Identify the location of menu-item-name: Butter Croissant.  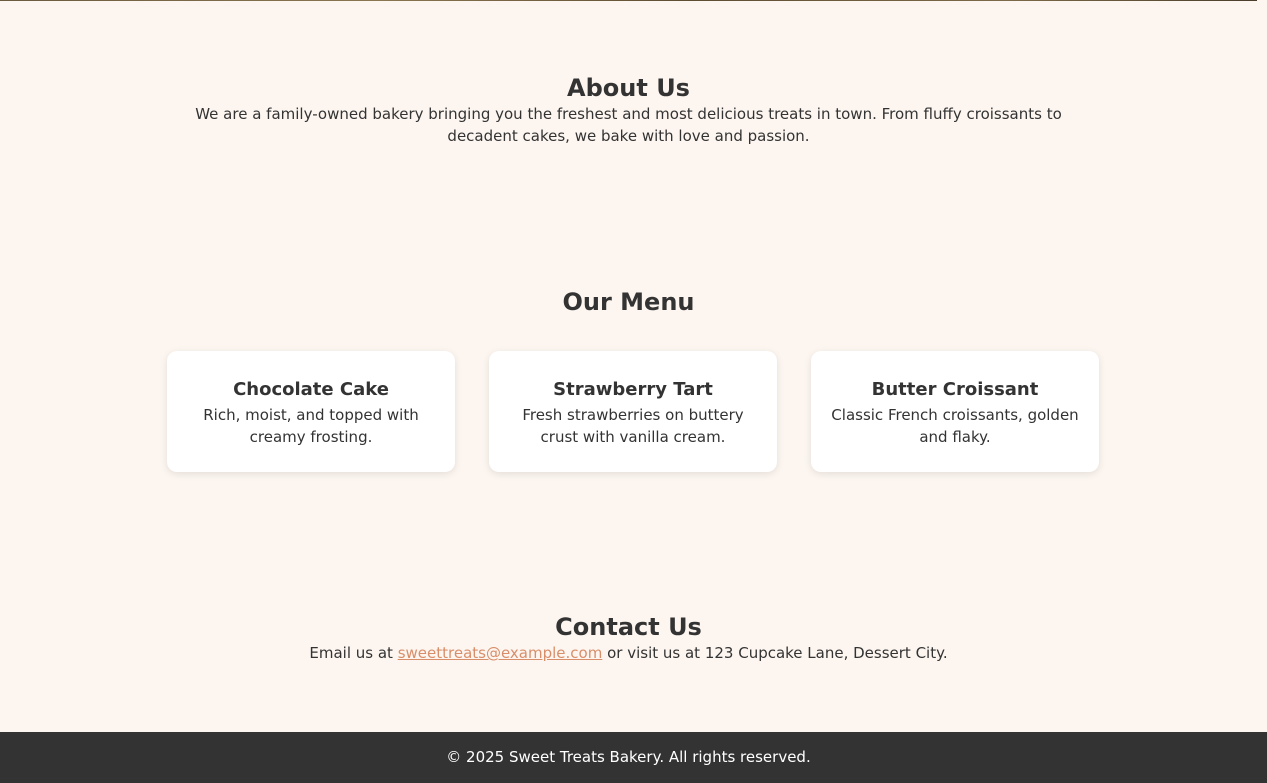
(955, 389).